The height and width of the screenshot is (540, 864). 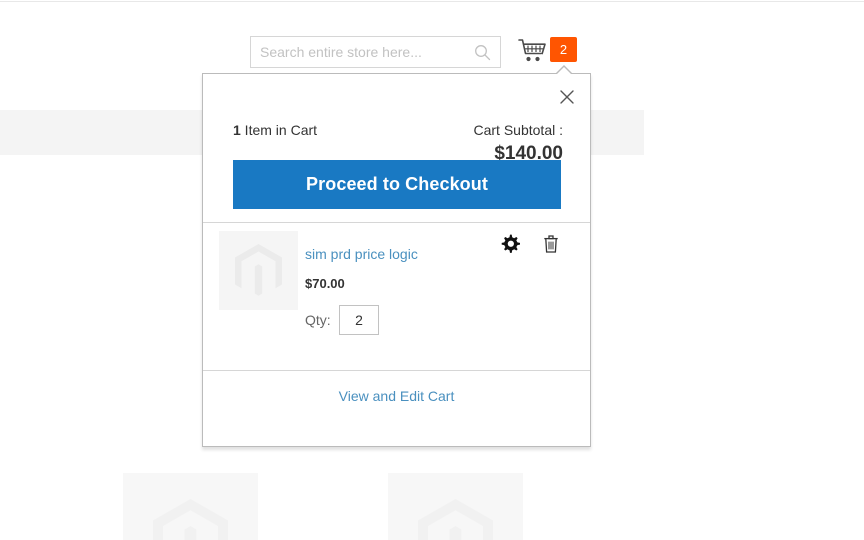 What do you see at coordinates (533, 51) in the screenshot?
I see `shopping-cart-icon` at bounding box center [533, 51].